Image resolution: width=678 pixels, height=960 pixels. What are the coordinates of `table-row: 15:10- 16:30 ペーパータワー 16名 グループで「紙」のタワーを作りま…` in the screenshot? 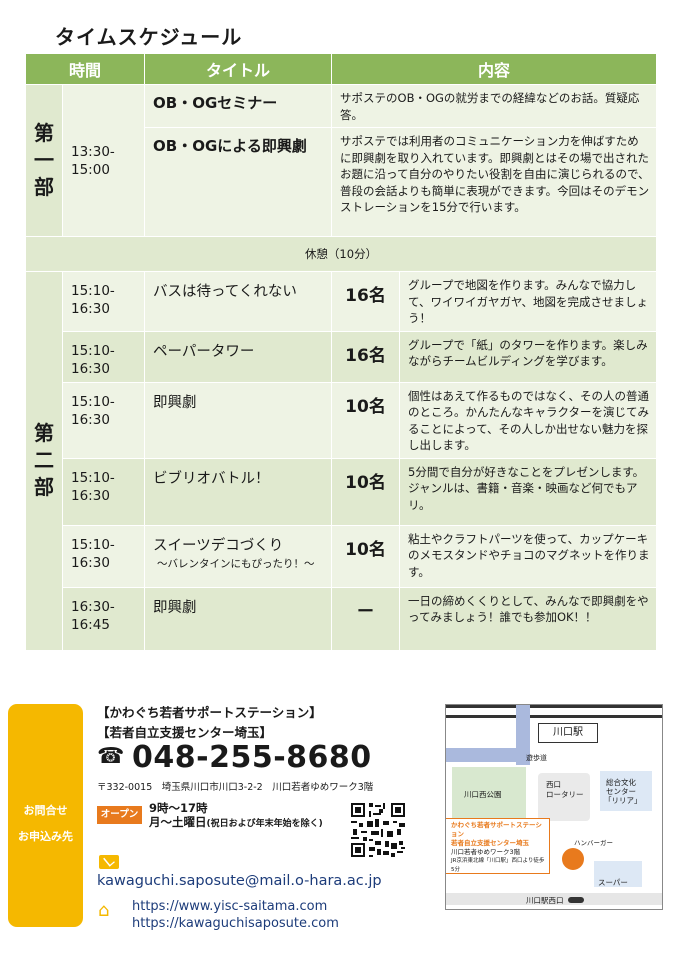 It's located at (342, 356).